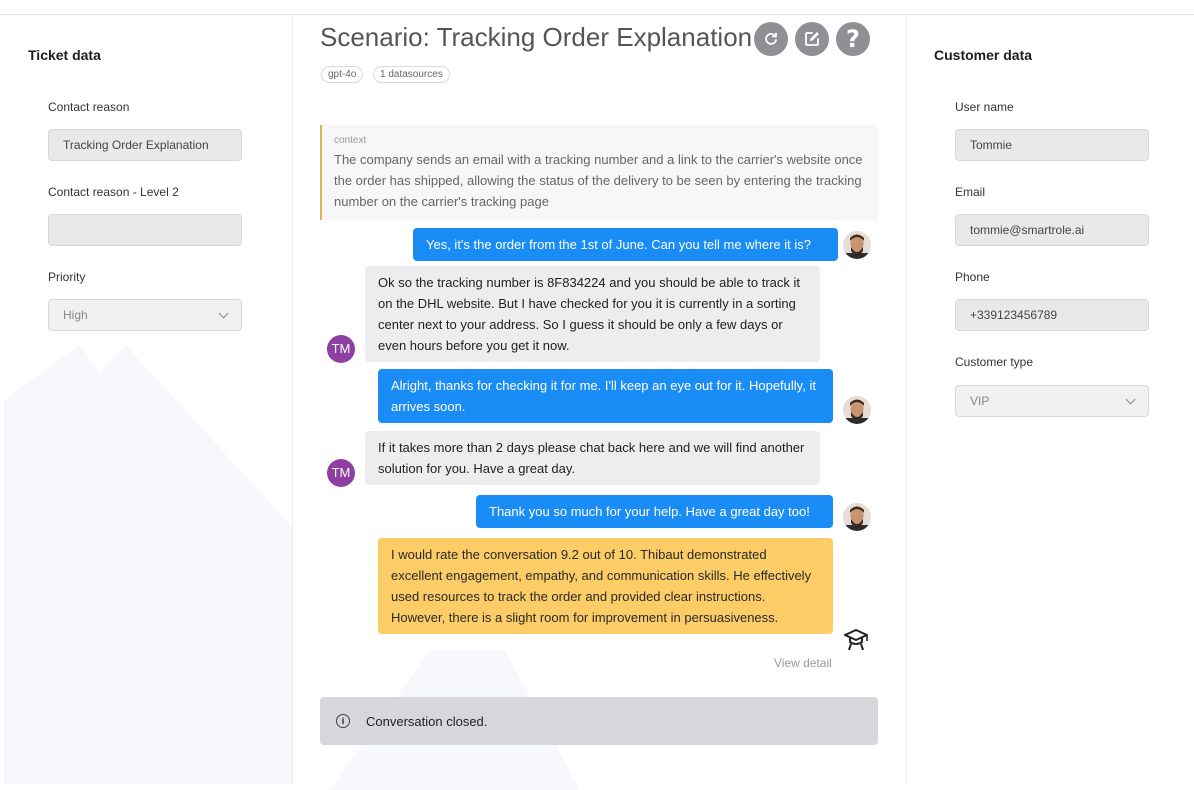 This screenshot has height=790, width=1194. I want to click on help-button: ?, so click(853, 39).